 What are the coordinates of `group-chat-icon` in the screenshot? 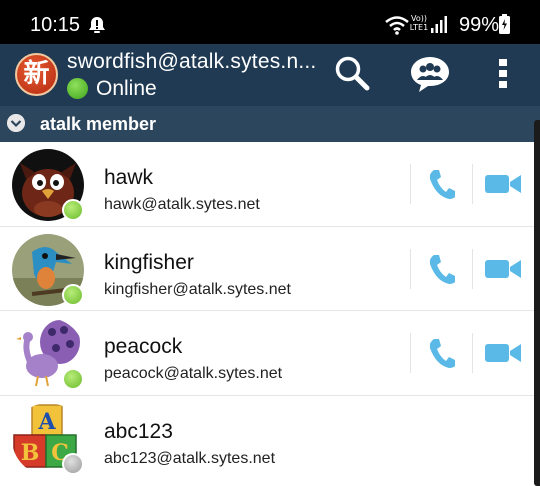 It's located at (430, 74).